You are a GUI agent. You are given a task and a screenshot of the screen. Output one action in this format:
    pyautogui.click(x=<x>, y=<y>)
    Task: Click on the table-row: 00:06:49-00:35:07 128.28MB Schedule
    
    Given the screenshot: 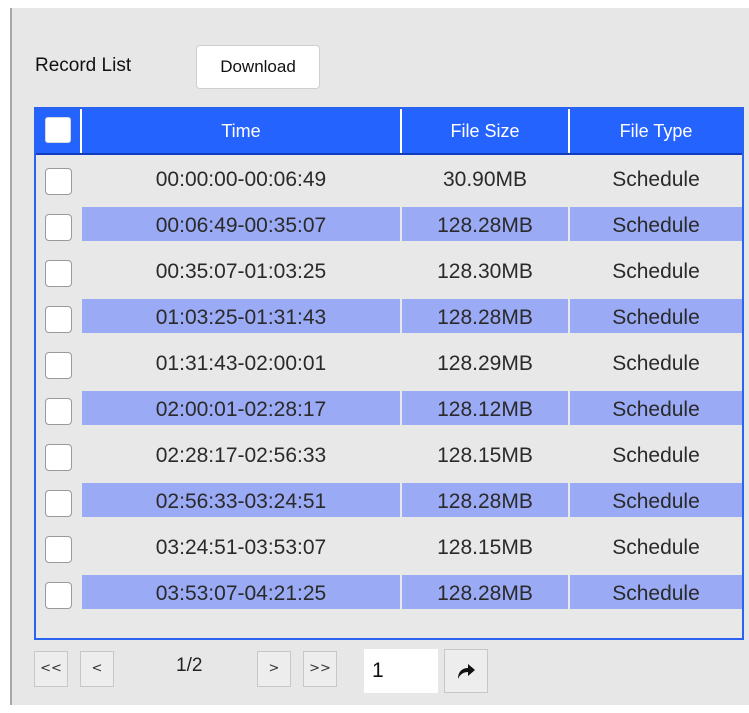 What is the action you would take?
    pyautogui.click(x=389, y=226)
    